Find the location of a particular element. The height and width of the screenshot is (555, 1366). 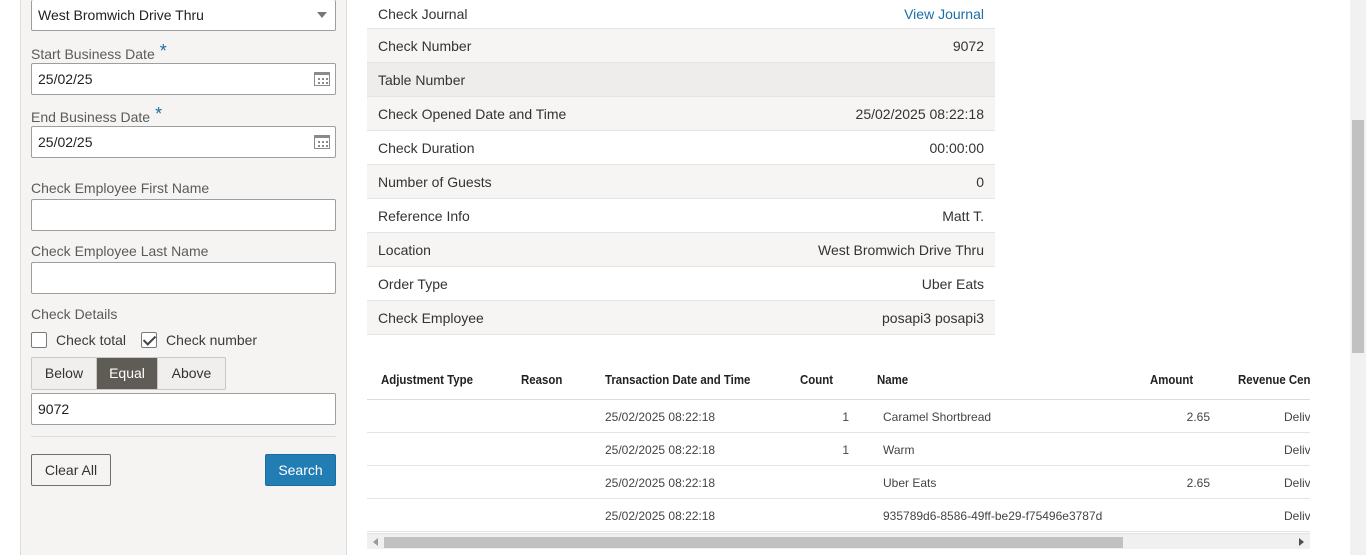

detail-label: Reference Info is located at coordinates (424, 215).